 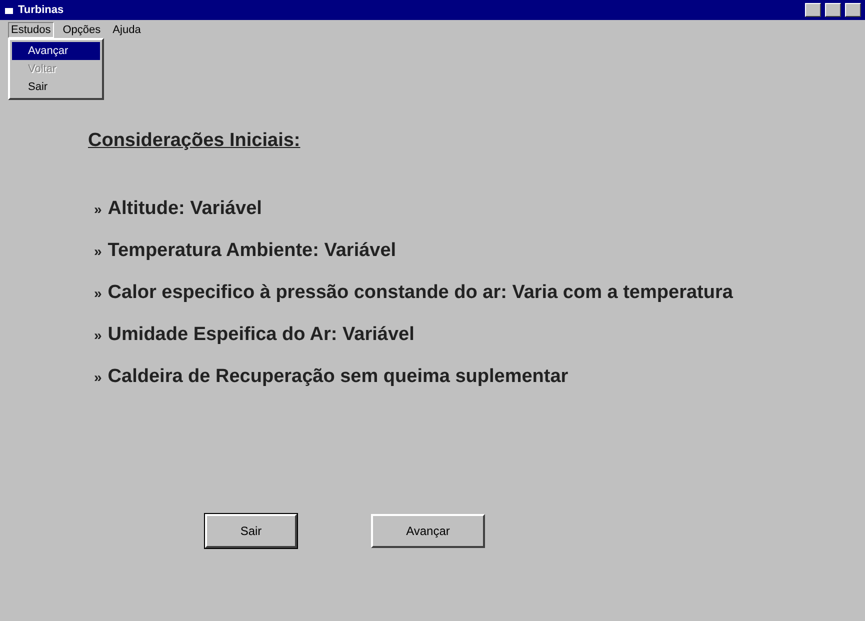 I want to click on menu-item: Opções, so click(x=82, y=30).